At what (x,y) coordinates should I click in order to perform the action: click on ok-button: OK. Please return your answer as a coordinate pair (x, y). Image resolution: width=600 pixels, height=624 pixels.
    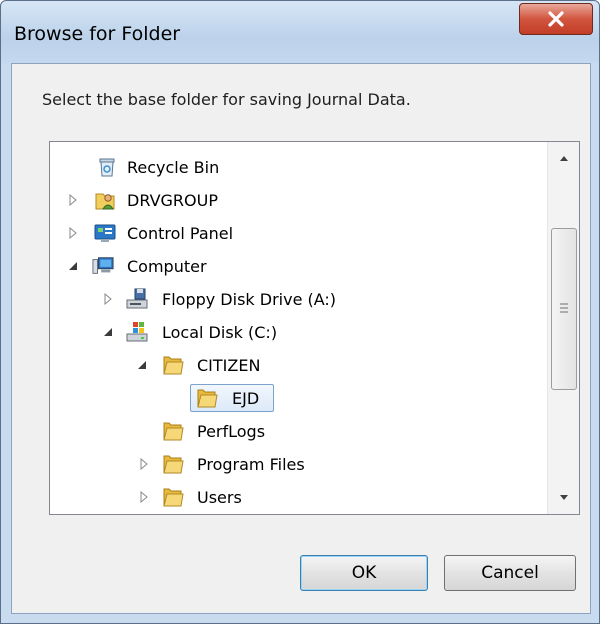
    Looking at the image, I should click on (364, 573).